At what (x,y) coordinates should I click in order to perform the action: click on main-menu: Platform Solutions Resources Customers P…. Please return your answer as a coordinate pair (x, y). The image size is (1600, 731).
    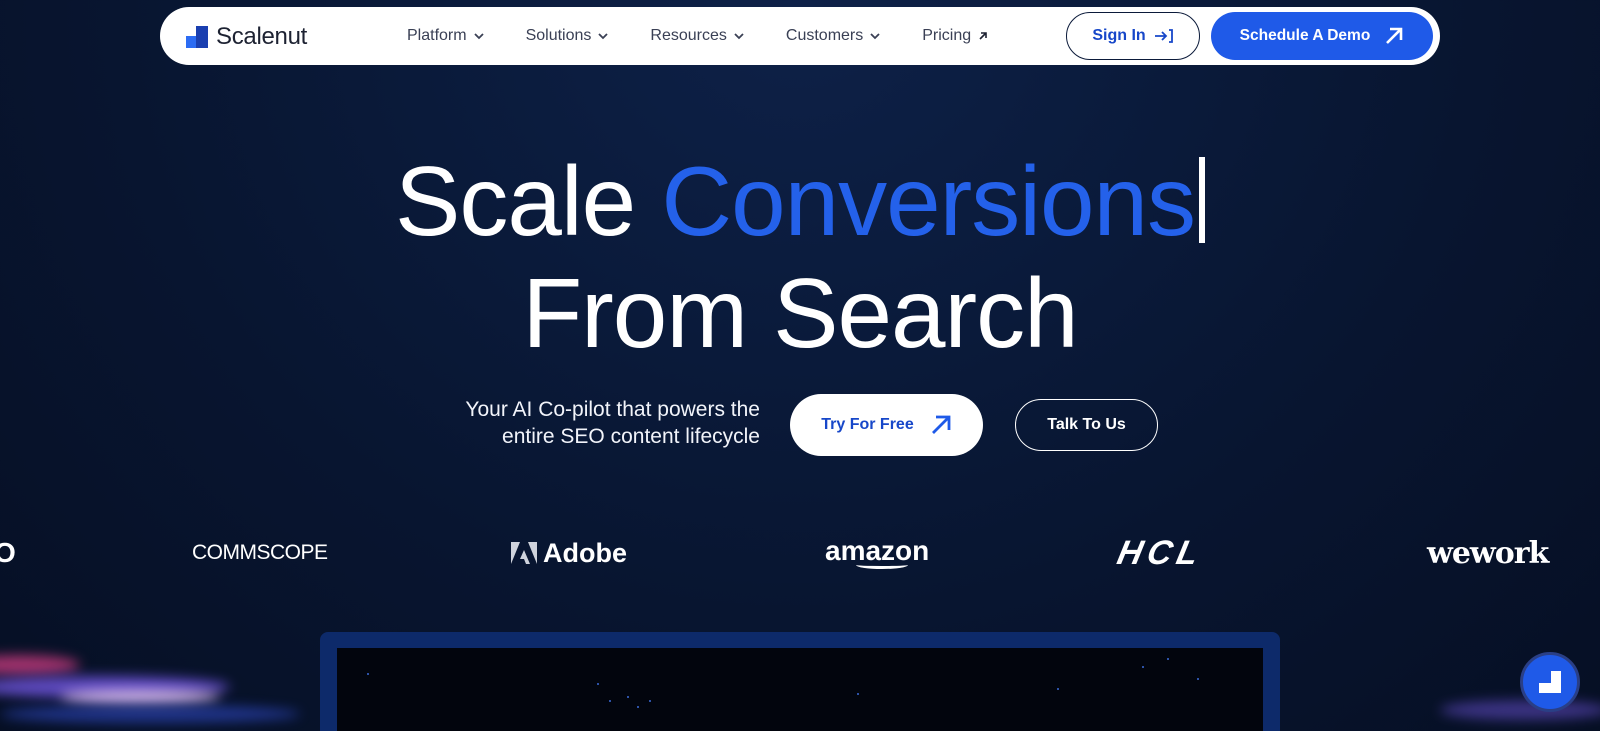
    Looking at the image, I should click on (718, 36).